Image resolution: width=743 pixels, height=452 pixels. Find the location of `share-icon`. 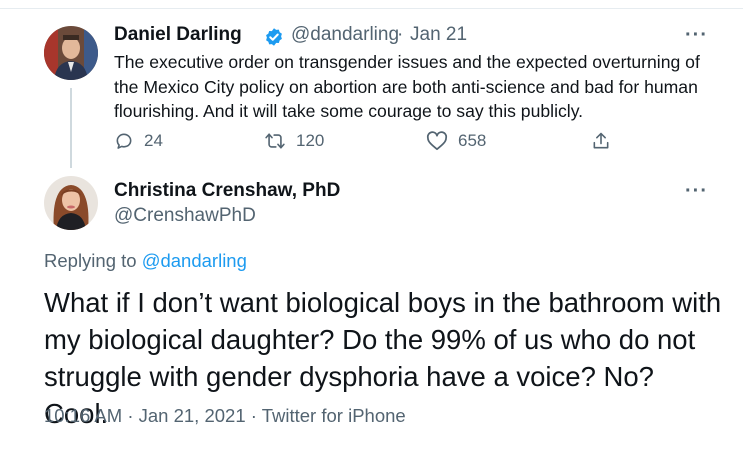

share-icon is located at coordinates (601, 140).